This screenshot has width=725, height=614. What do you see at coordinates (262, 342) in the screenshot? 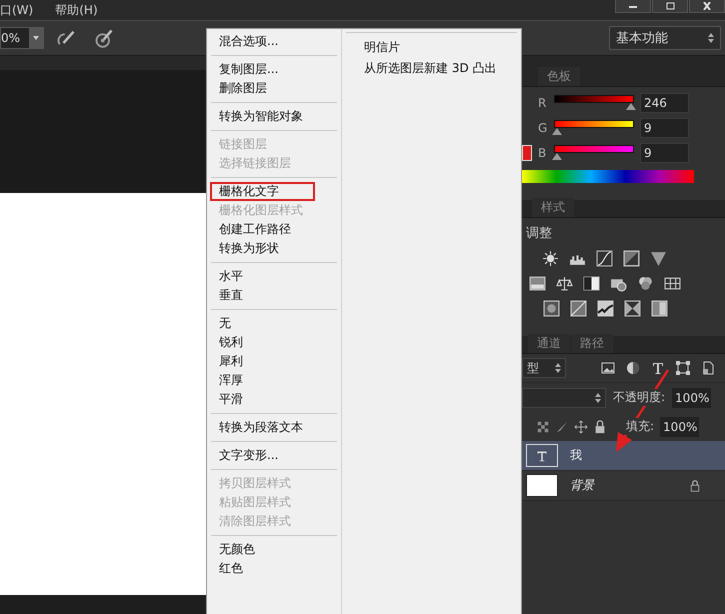
I see `menu-item: 锐利` at bounding box center [262, 342].